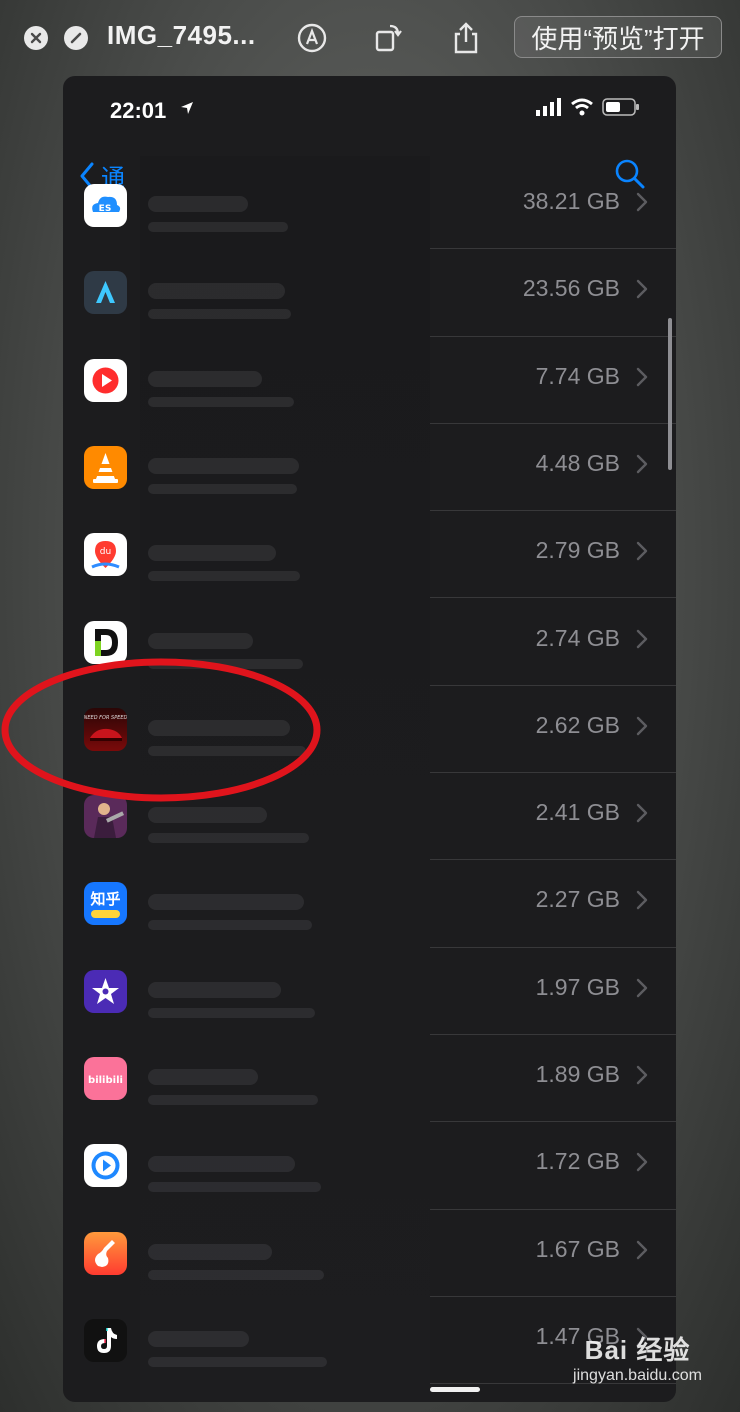 This screenshot has width=740, height=1412. I want to click on video-play-app-icon, so click(105, 380).